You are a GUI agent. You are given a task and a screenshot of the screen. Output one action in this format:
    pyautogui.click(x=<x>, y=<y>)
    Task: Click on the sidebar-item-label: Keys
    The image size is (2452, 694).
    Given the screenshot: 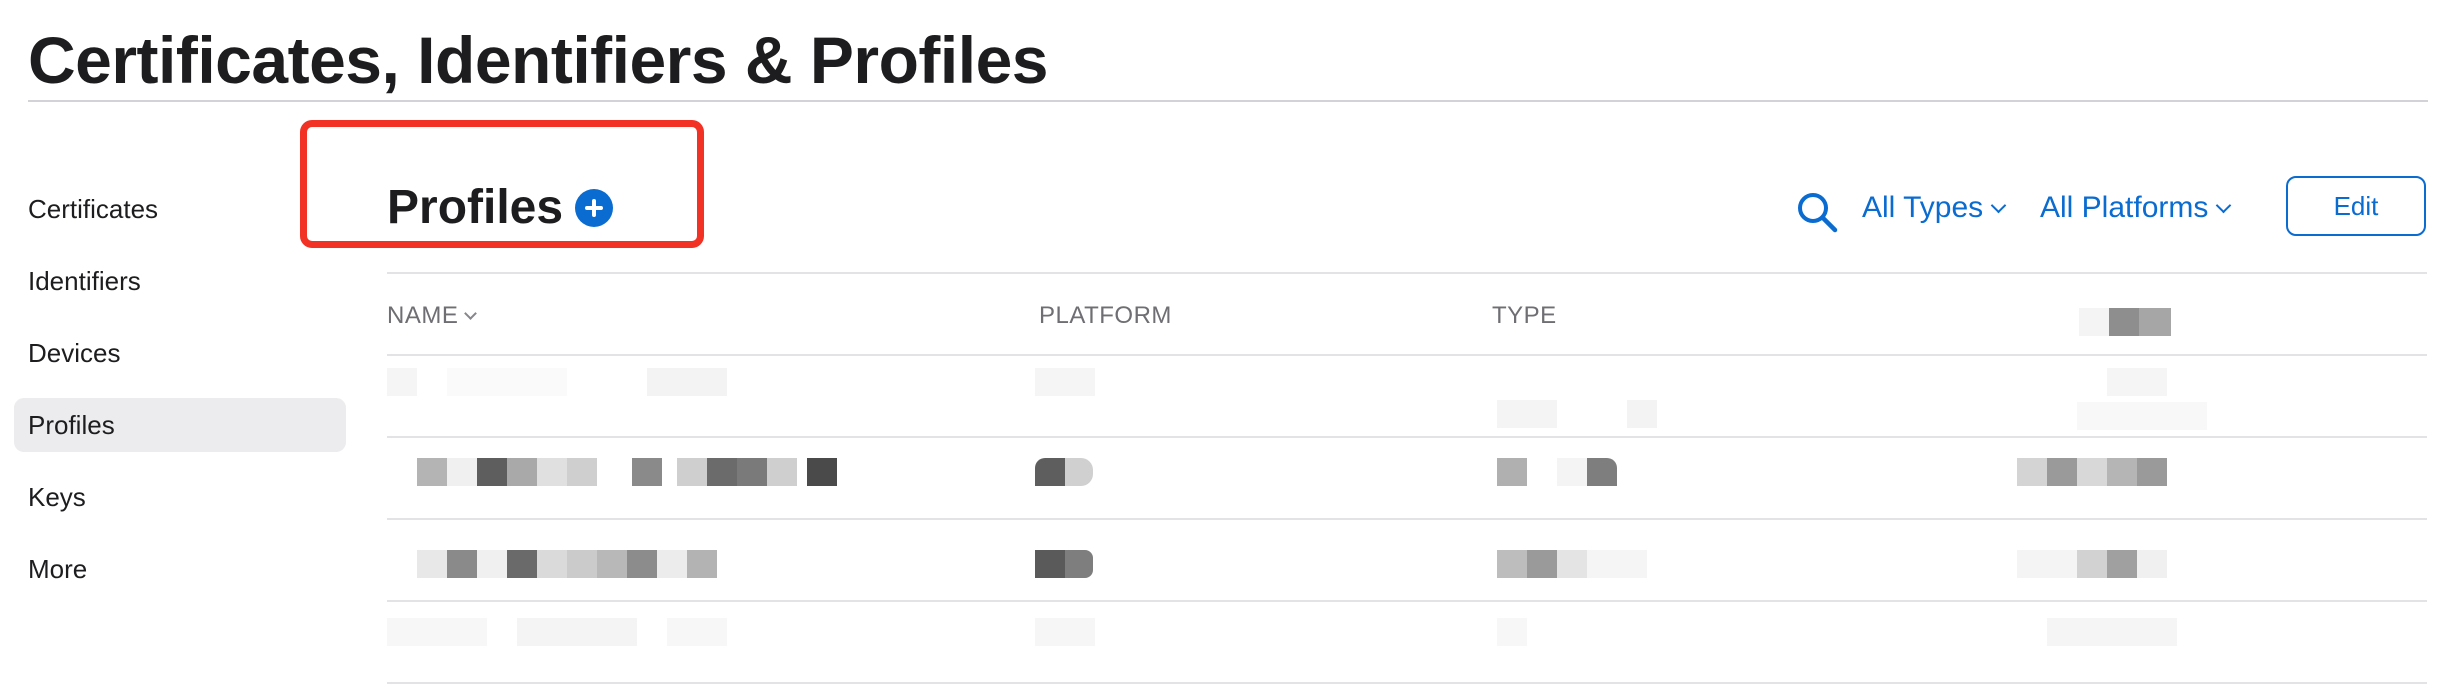 What is the action you would take?
    pyautogui.click(x=57, y=497)
    